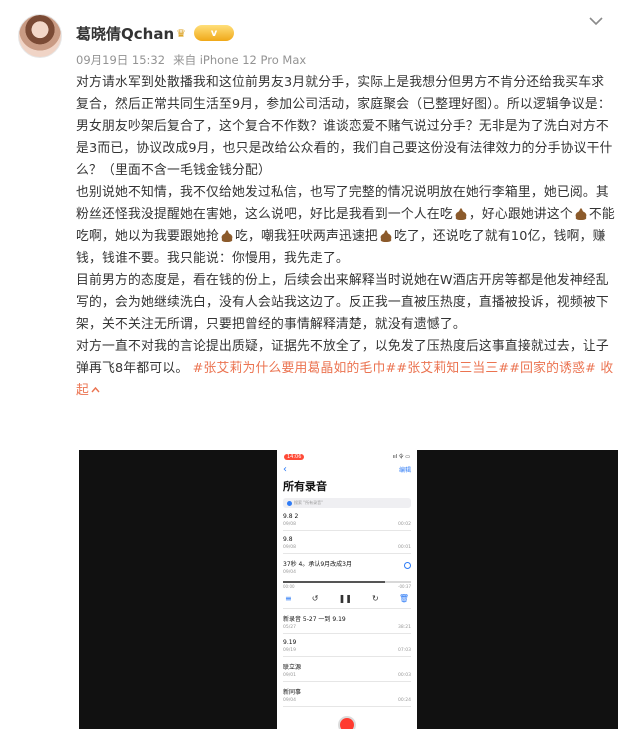 The image size is (623, 729). I want to click on post-source: 来自 iPhone 12 Pro Max, so click(240, 60).